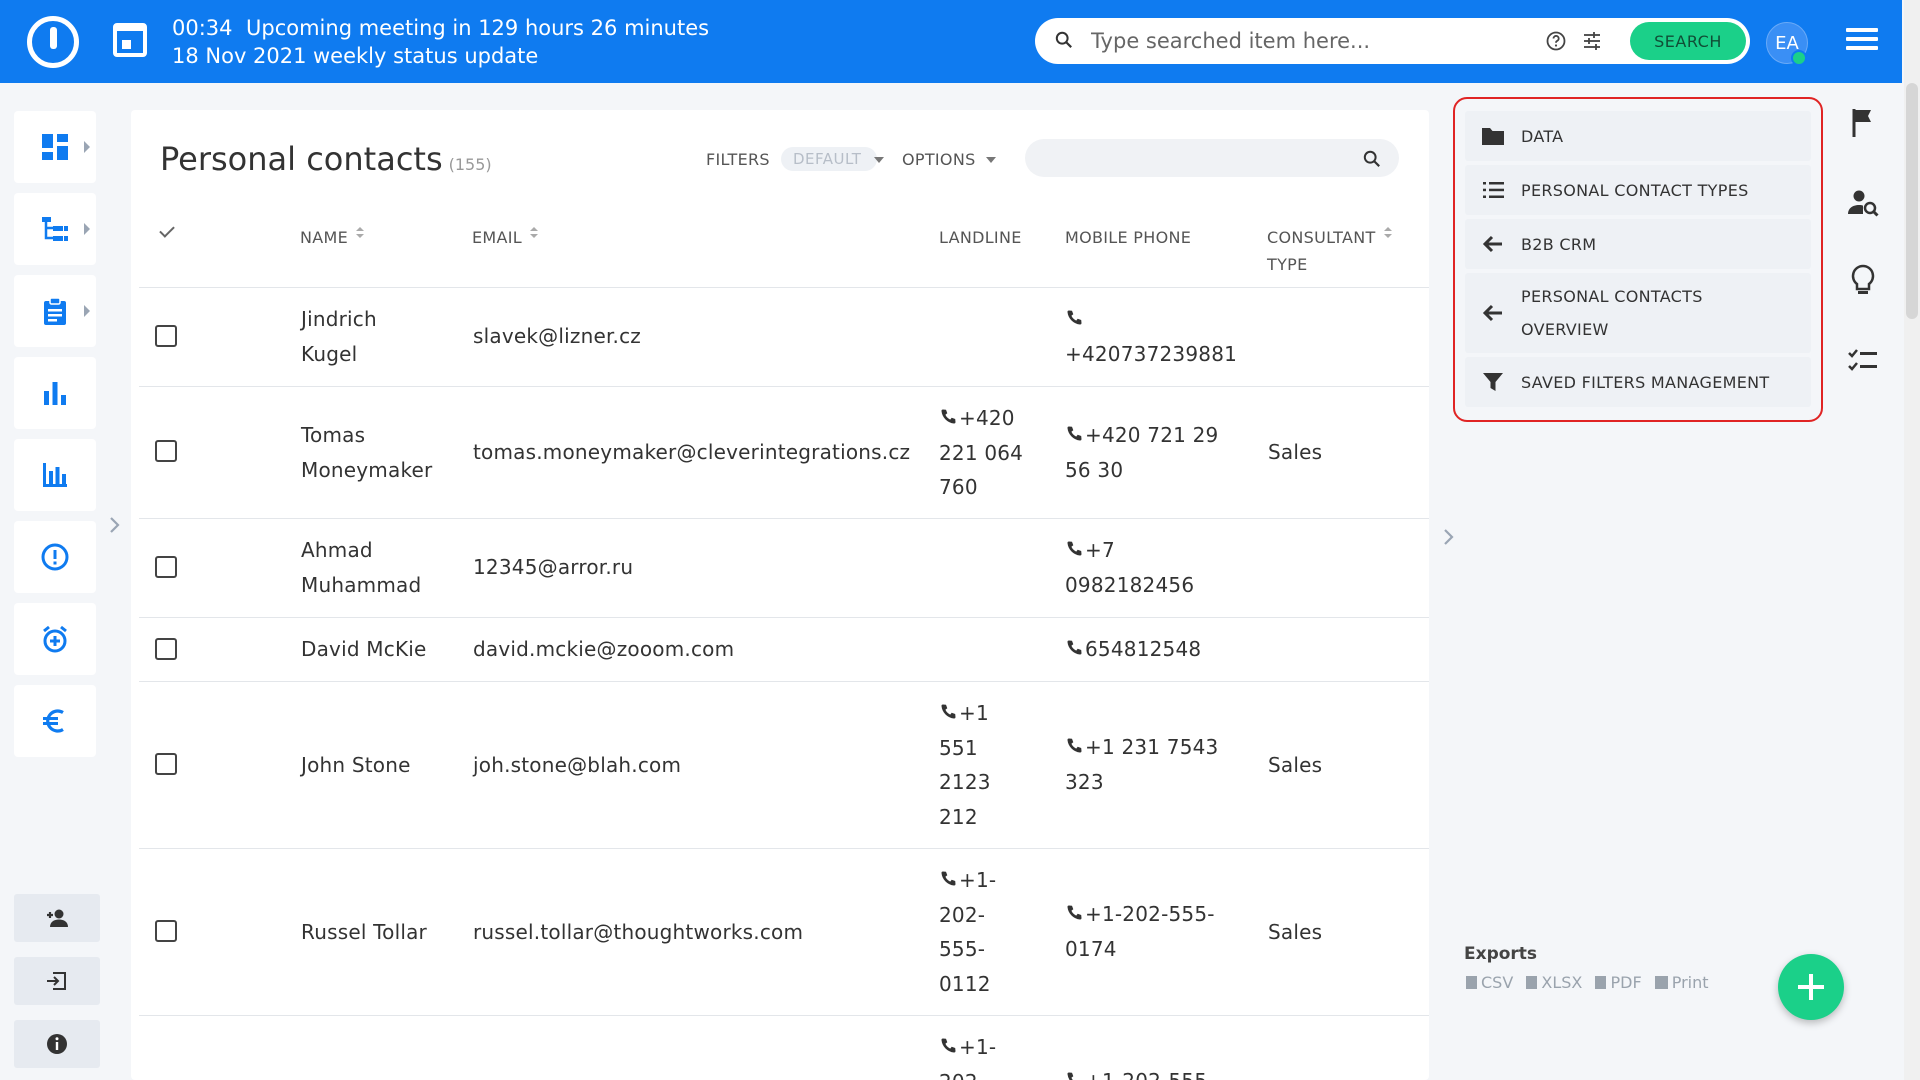 The image size is (1920, 1080). I want to click on alarm-clock-icon, so click(55, 639).